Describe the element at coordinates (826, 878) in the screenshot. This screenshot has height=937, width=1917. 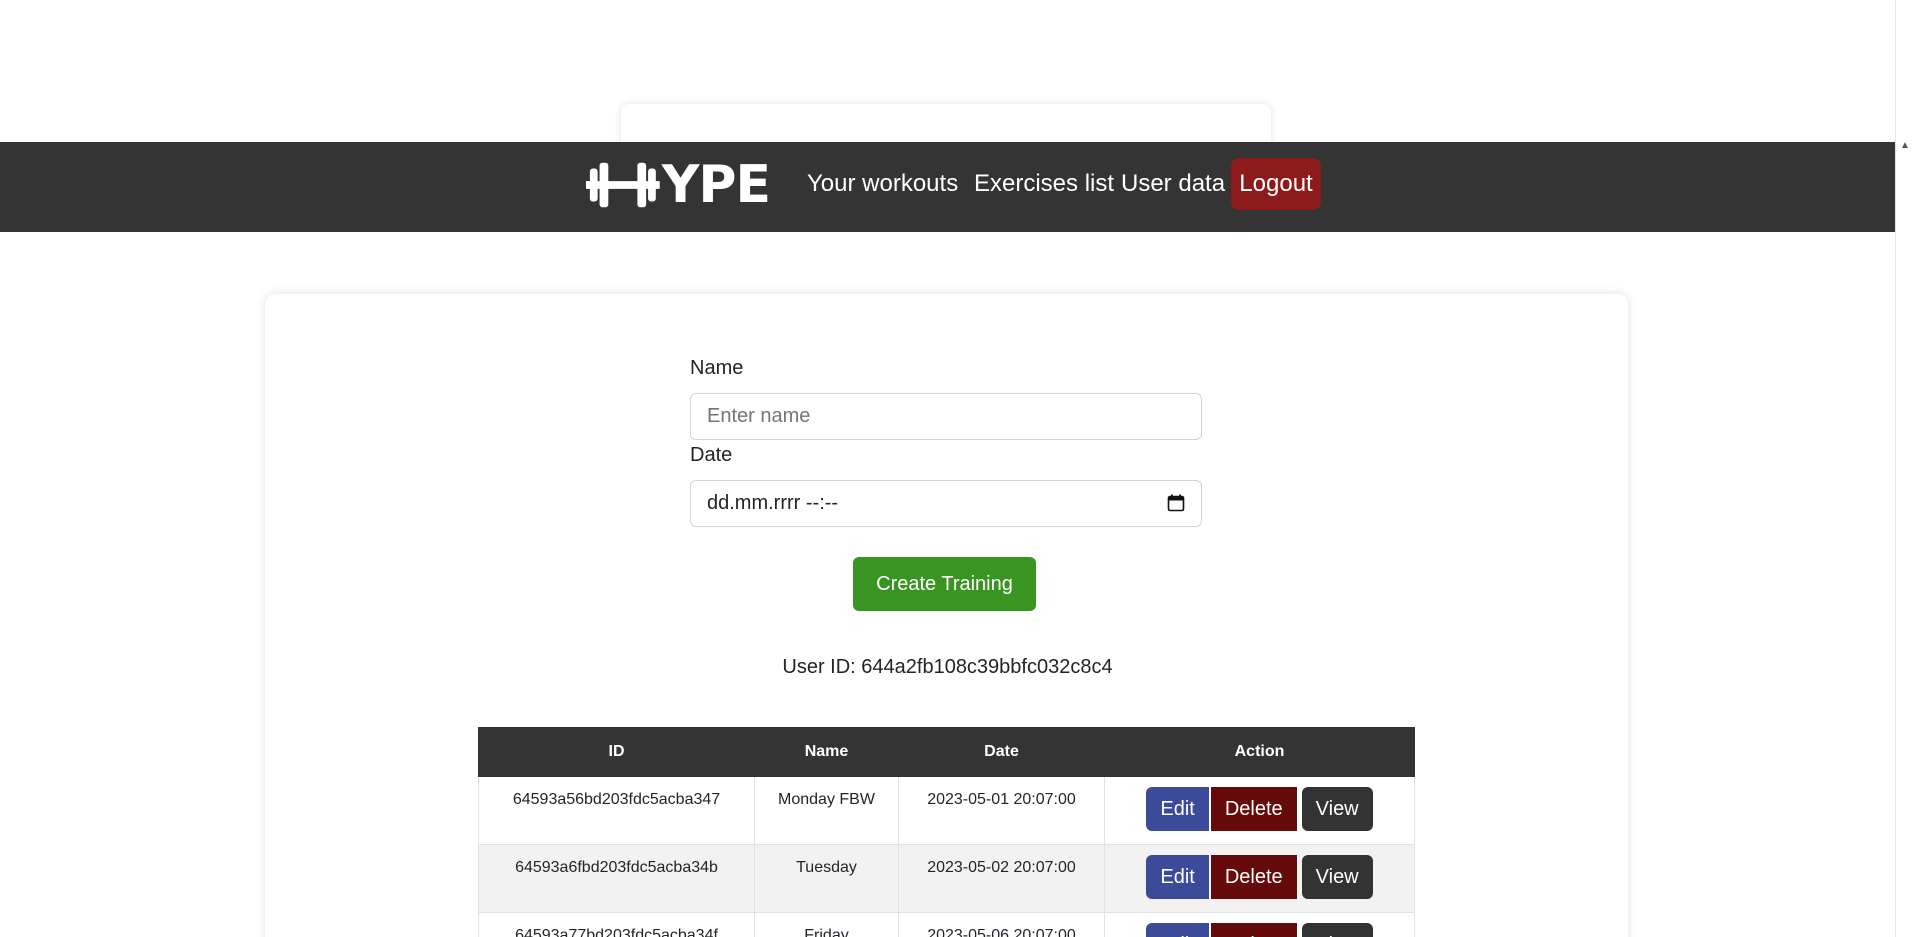
I see `cell-name: Tuesday` at that location.